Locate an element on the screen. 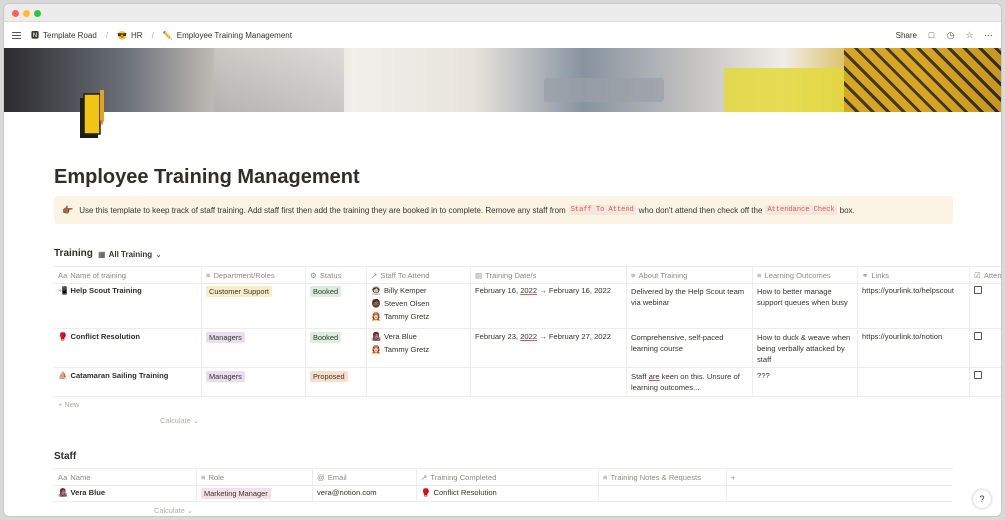  minimize-window-button is located at coordinates (26, 13).